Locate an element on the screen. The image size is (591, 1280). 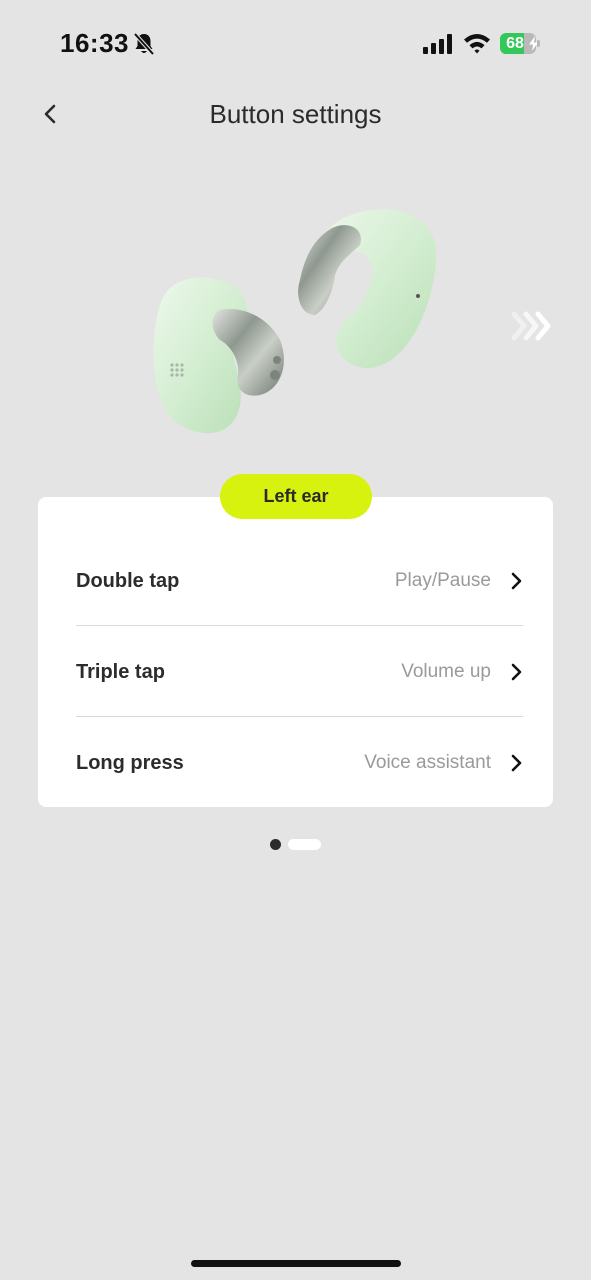
setting-value: Play/Pause is located at coordinates (442, 580).